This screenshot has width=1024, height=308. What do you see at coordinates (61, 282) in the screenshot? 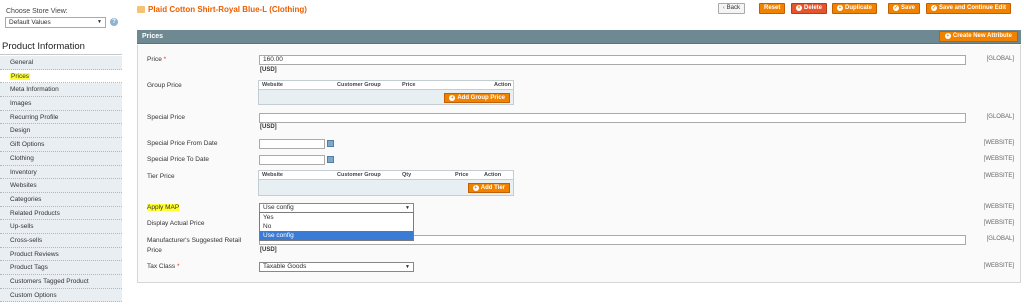
I see `tab-customers-tagged-product: Customers Tagged Product` at bounding box center [61, 282].